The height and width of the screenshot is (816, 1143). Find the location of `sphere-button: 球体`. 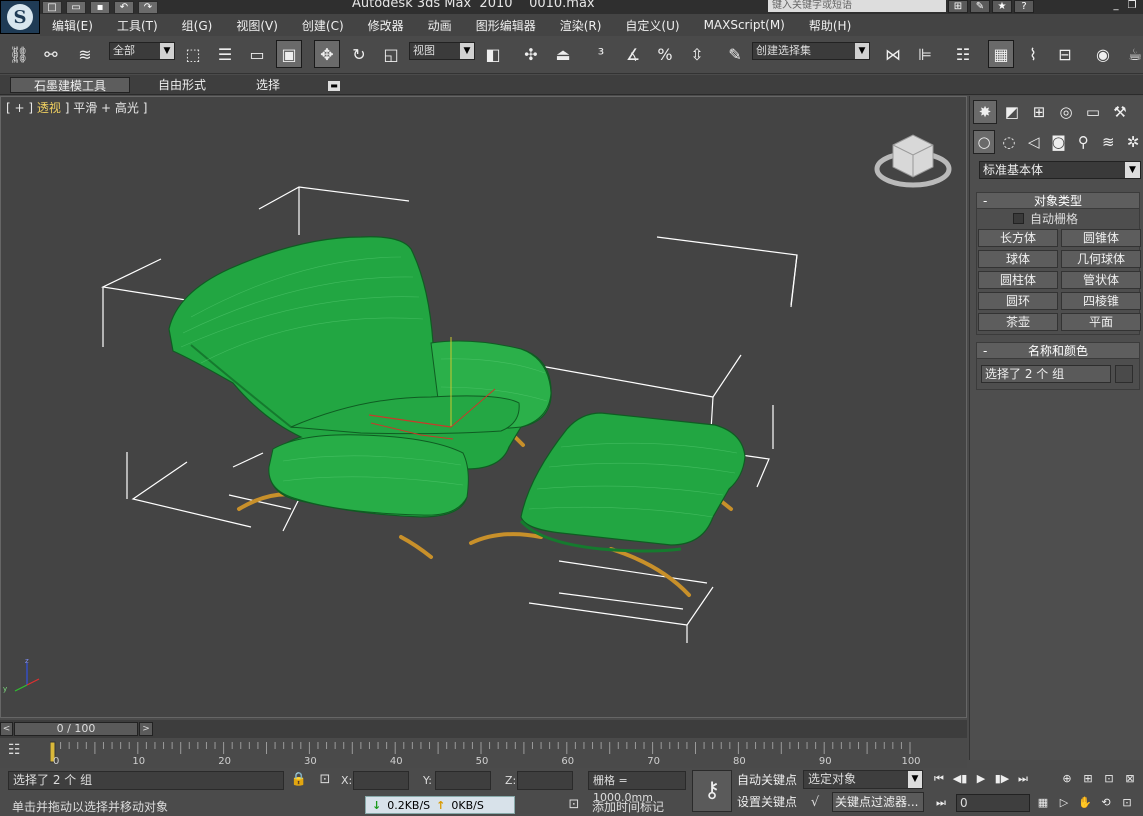

sphere-button: 球体 is located at coordinates (1018, 259).